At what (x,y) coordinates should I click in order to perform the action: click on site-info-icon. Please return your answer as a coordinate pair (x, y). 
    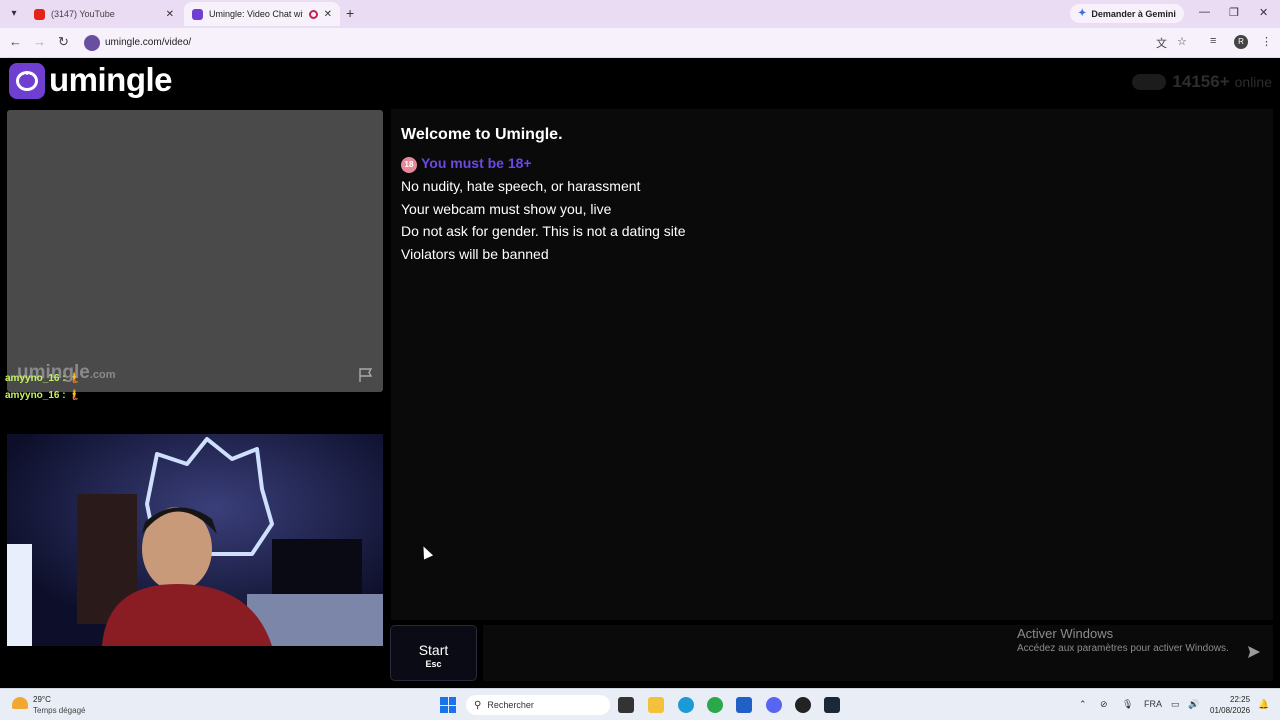
    Looking at the image, I should click on (92, 43).